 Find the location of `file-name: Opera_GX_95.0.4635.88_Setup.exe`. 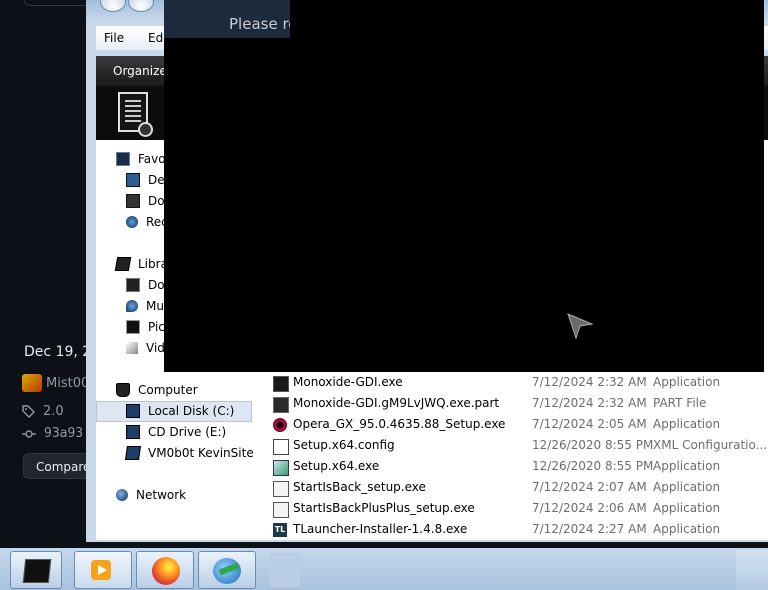

file-name: Opera_GX_95.0.4635.88_Setup.exe is located at coordinates (399, 424).